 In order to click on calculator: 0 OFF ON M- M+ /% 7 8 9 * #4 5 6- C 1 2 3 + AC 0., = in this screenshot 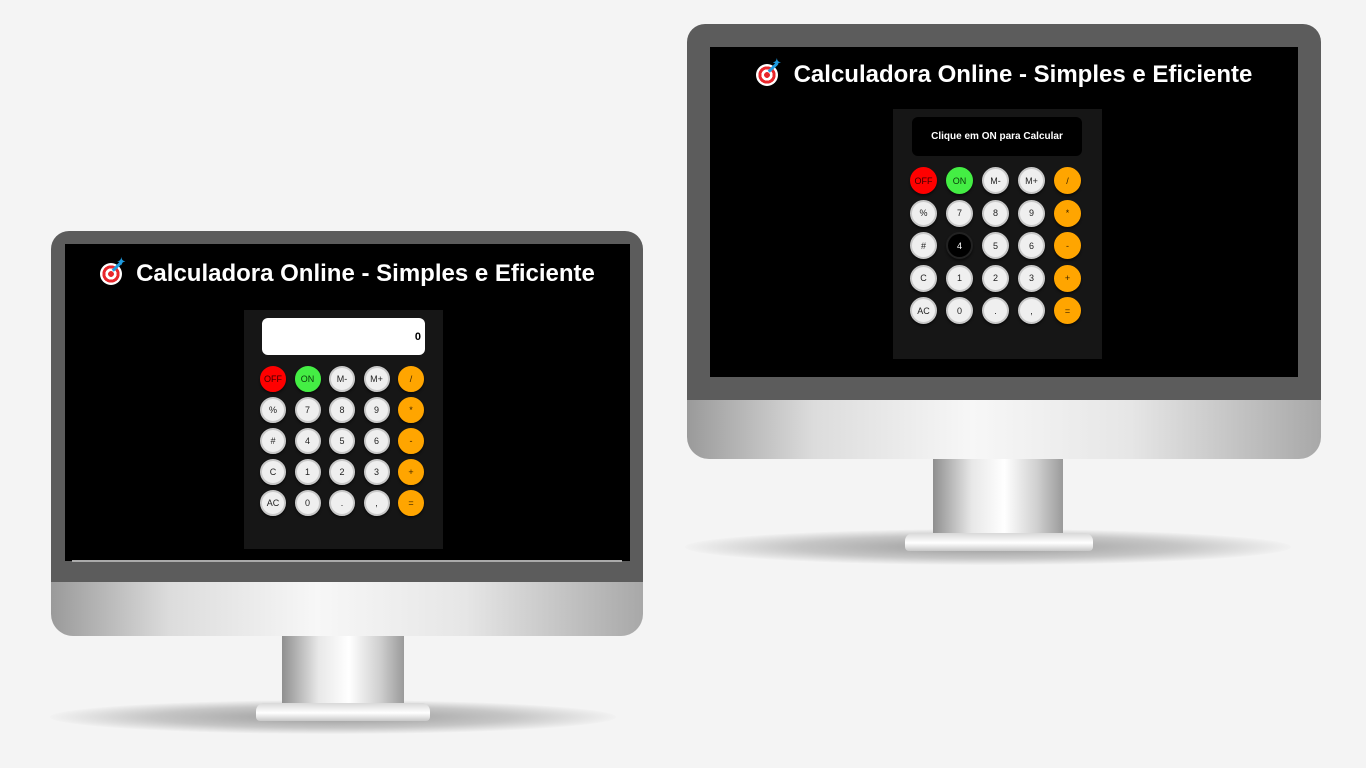, I will do `click(343, 429)`.